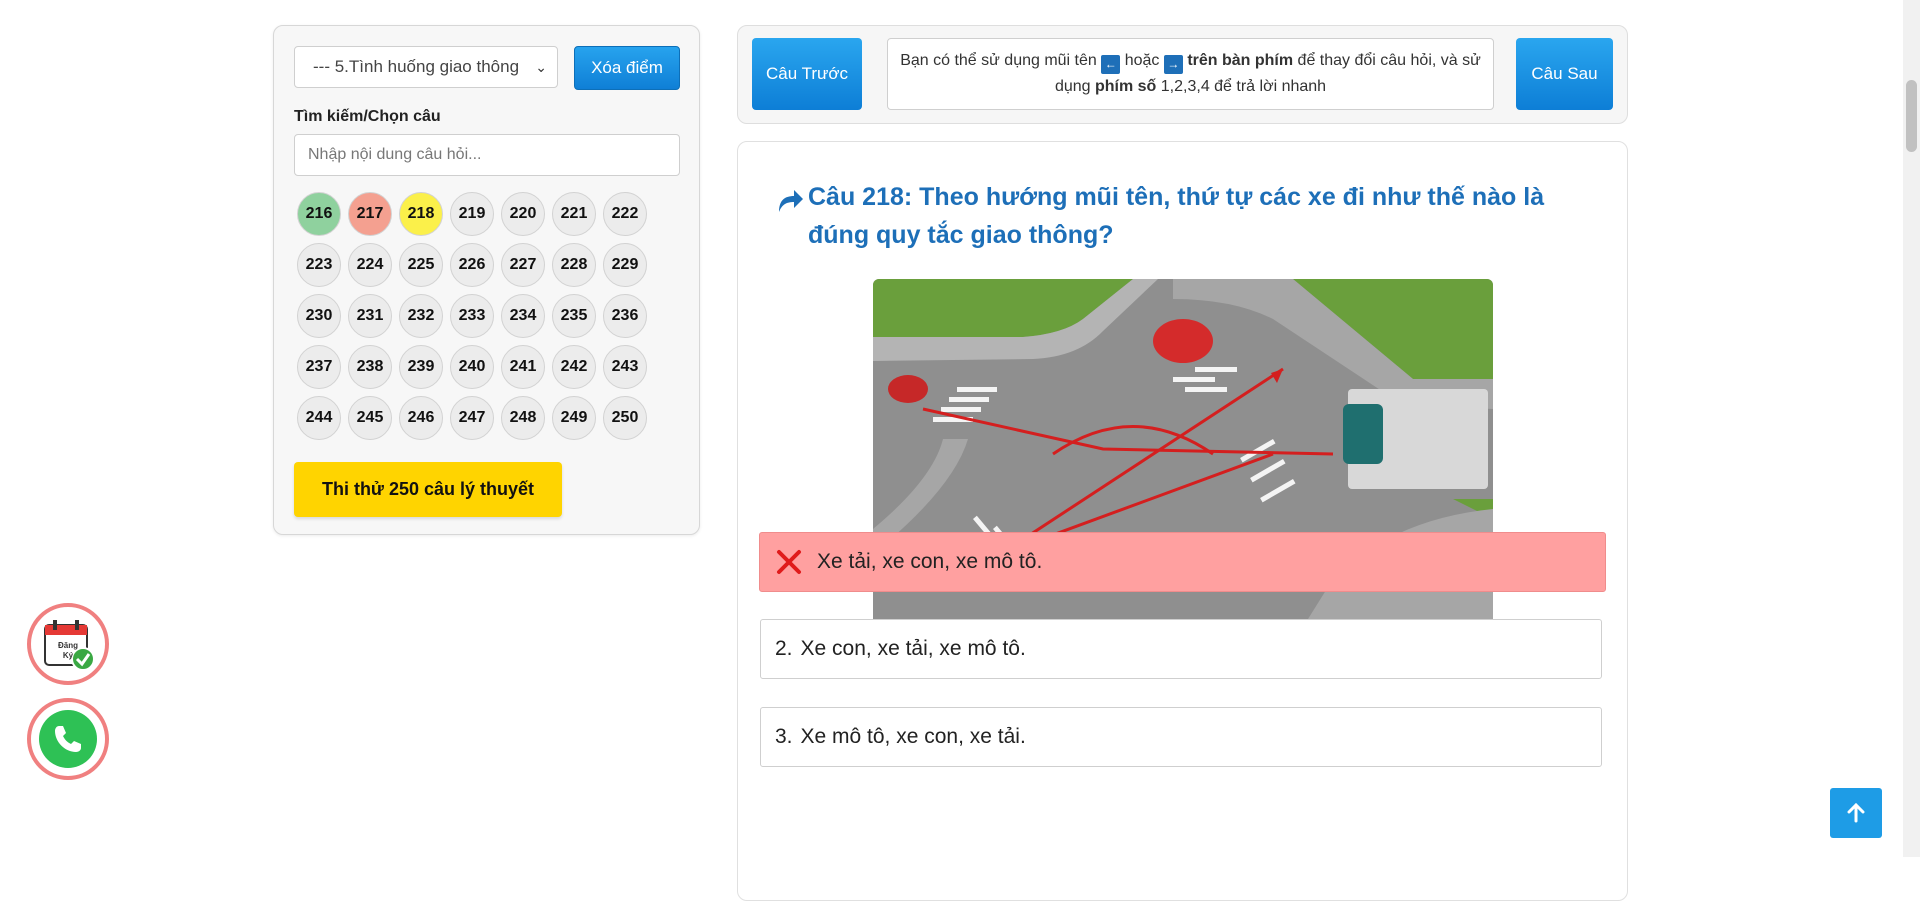  What do you see at coordinates (68, 655) in the screenshot?
I see `register-label-2: Ký` at bounding box center [68, 655].